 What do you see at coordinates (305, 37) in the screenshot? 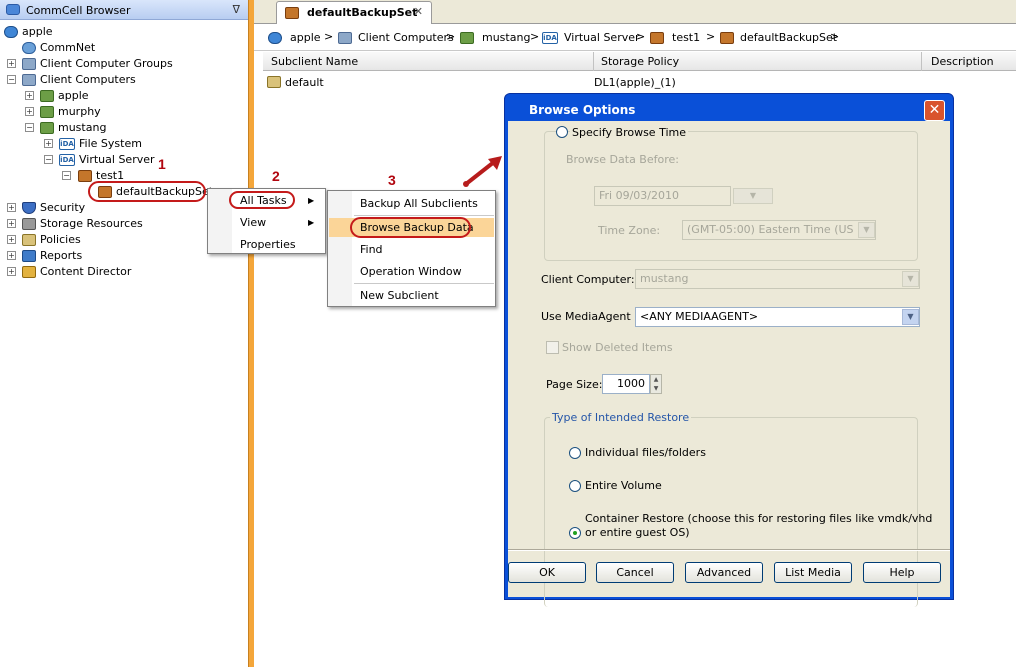
I see `breadcrumb-item: apple` at bounding box center [305, 37].